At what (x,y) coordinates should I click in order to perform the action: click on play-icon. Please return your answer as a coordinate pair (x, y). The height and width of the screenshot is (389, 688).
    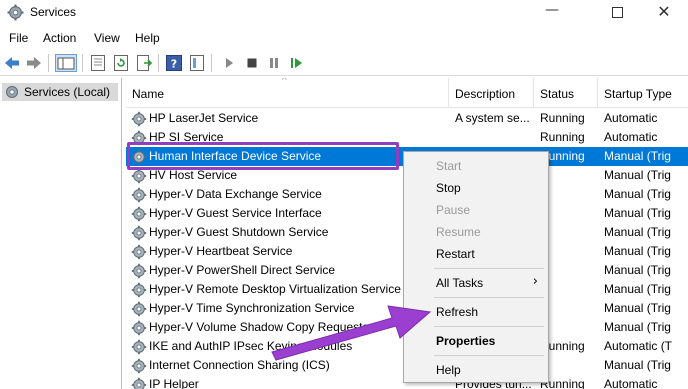
    Looking at the image, I should click on (229, 63).